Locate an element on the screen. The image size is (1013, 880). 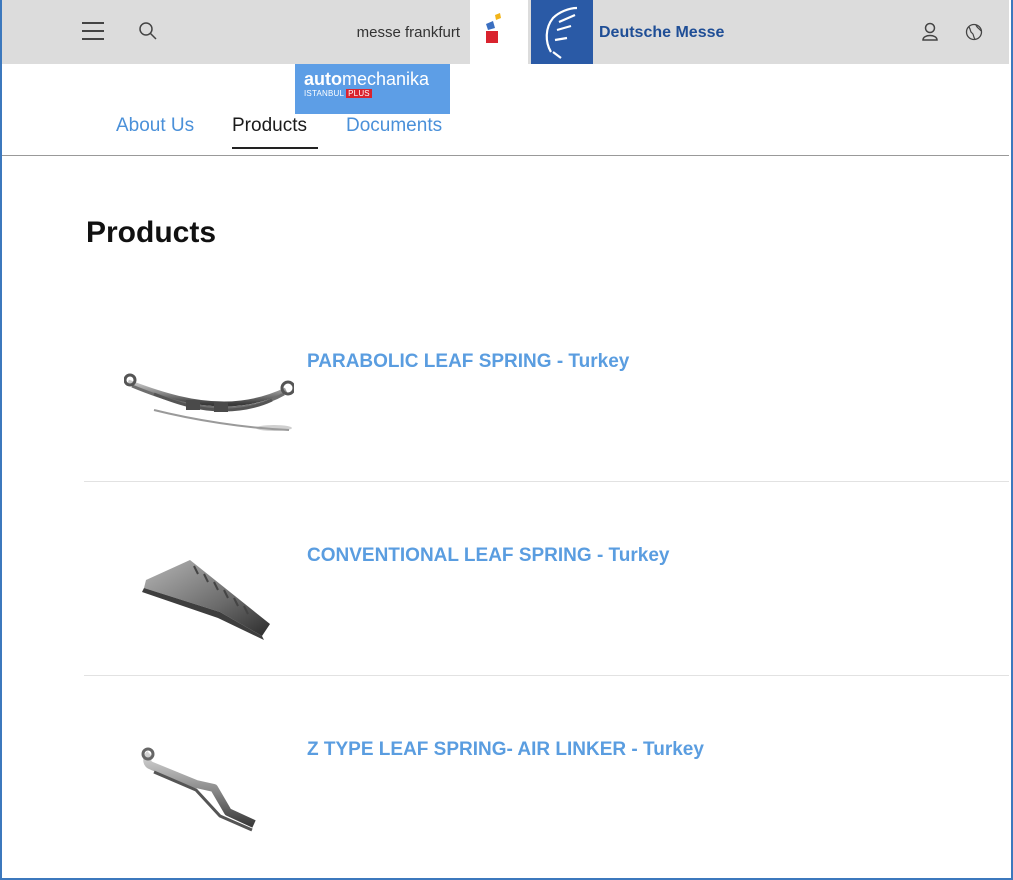
active-tab-underline is located at coordinates (275, 148).